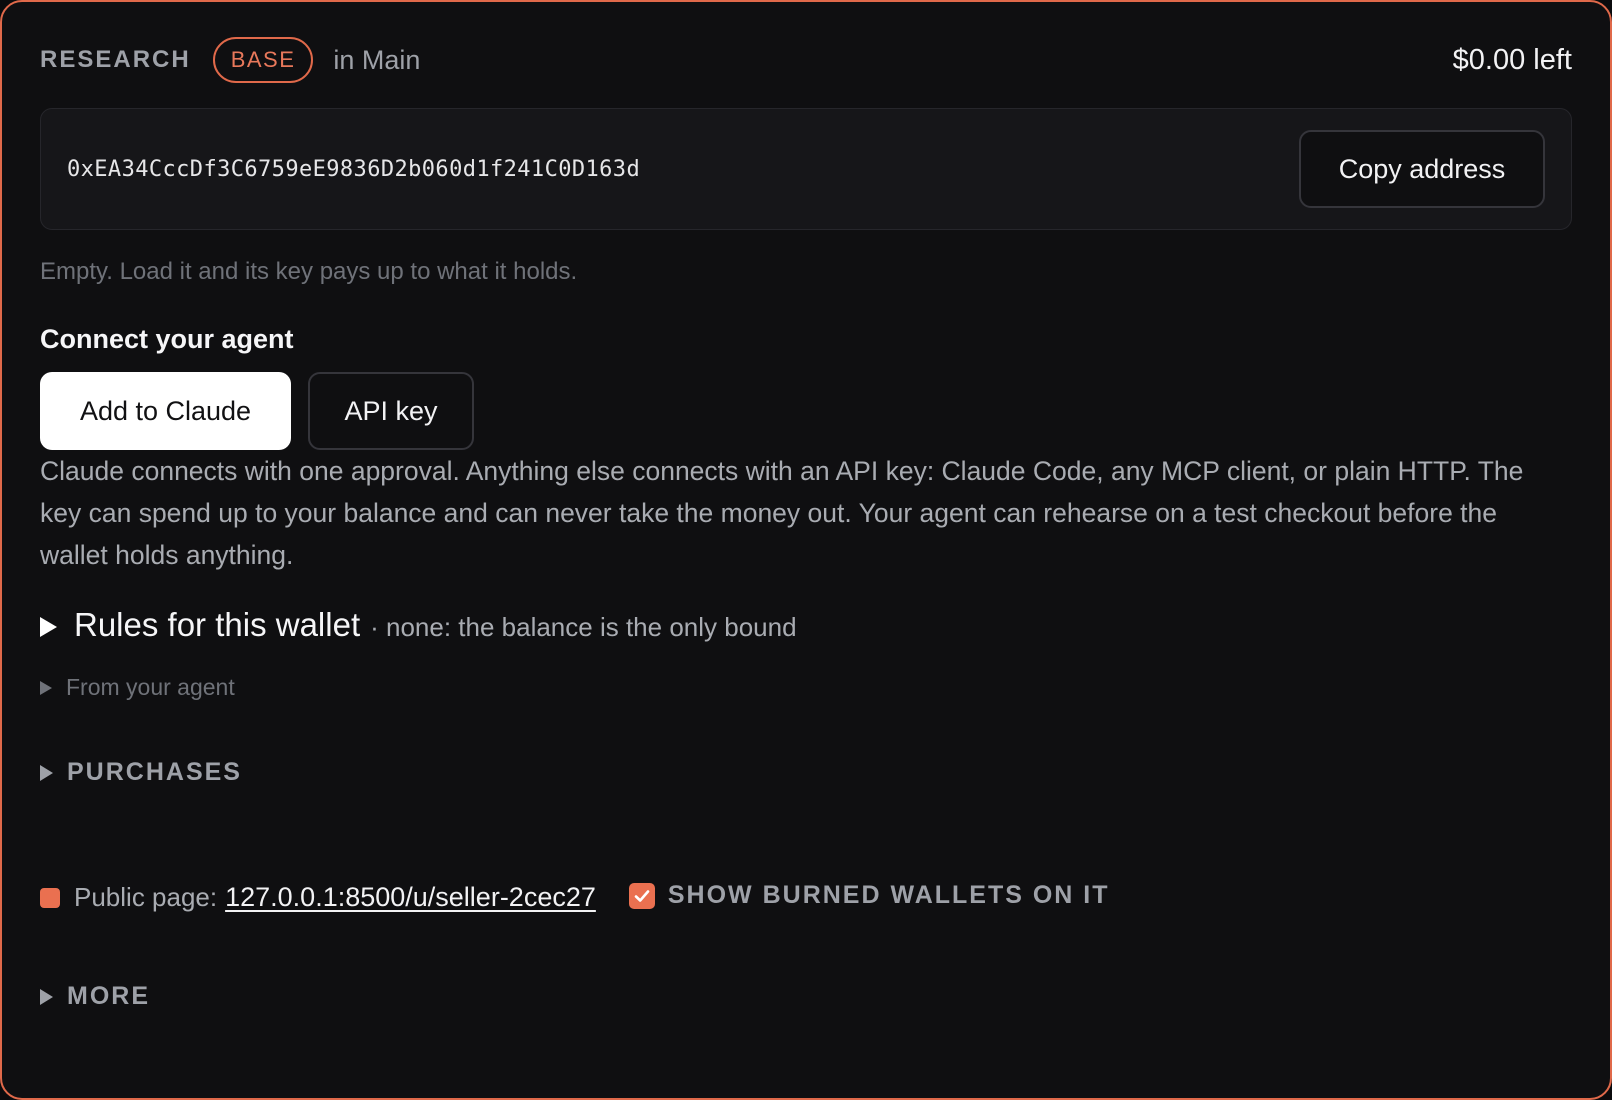 This screenshot has width=1612, height=1100. Describe the element at coordinates (888, 895) in the screenshot. I see `show-burned-label: SHOW BURNED WALLETS ON IT` at that location.